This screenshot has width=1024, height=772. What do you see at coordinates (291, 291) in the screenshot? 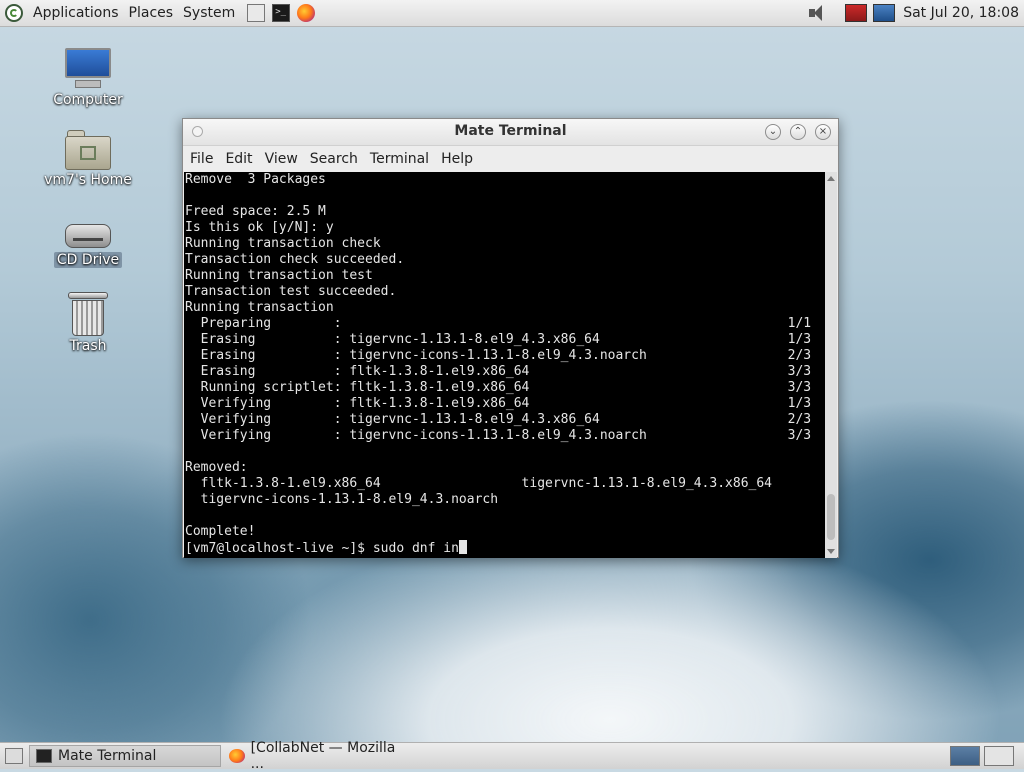
I see `terminal-line: Transaction test succeeded.` at bounding box center [291, 291].